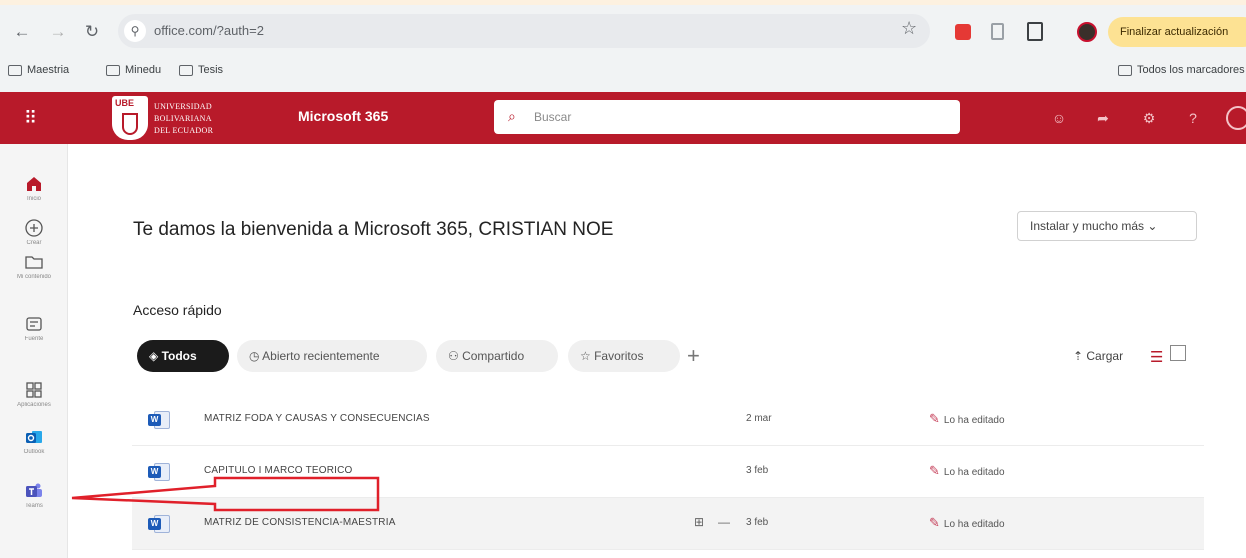  What do you see at coordinates (909, 28) in the screenshot?
I see `bookmark-star-icon: ☆` at bounding box center [909, 28].